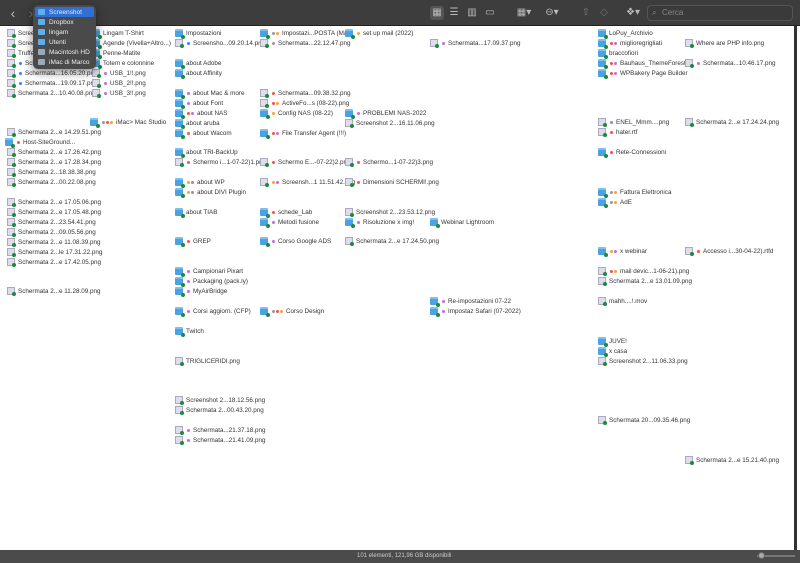 The image size is (800, 563). I want to click on search-input: ⌕ Cerca, so click(720, 13).